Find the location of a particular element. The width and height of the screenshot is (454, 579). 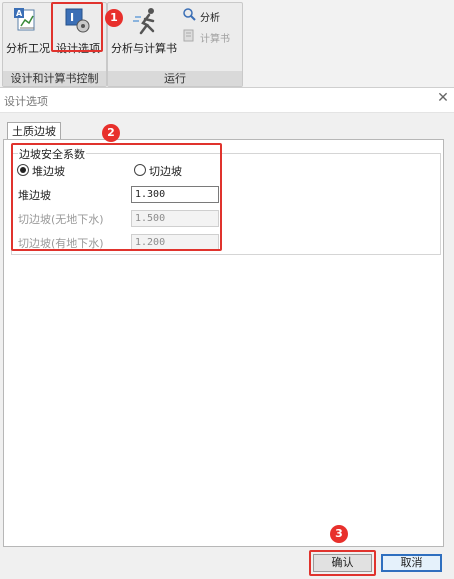

analyze-icon is located at coordinates (189, 14).